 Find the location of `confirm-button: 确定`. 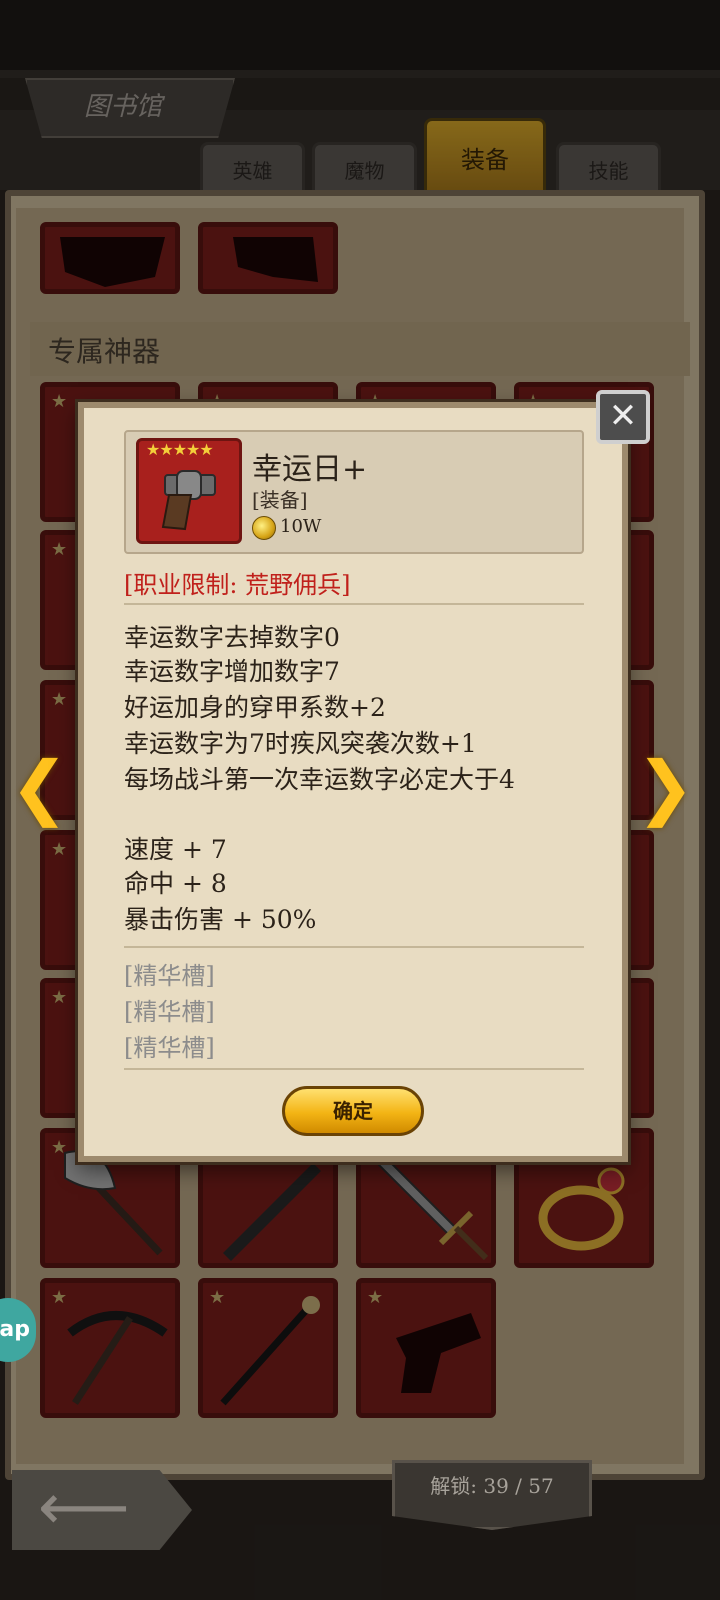

confirm-button: 确定 is located at coordinates (353, 1111).